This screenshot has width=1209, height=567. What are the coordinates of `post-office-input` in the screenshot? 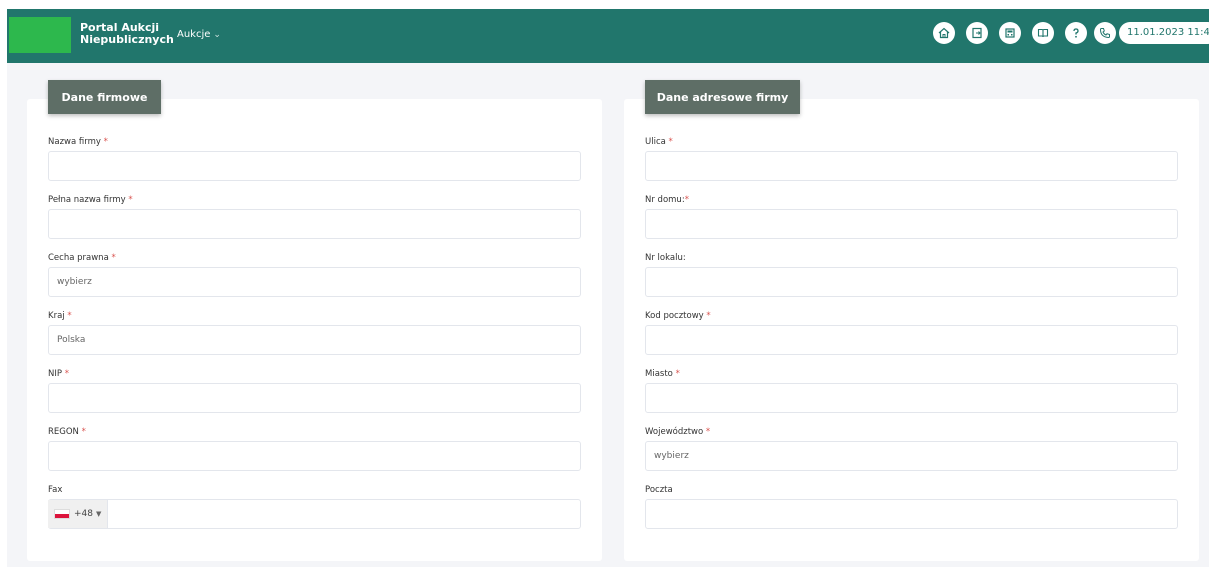 It's located at (911, 514).